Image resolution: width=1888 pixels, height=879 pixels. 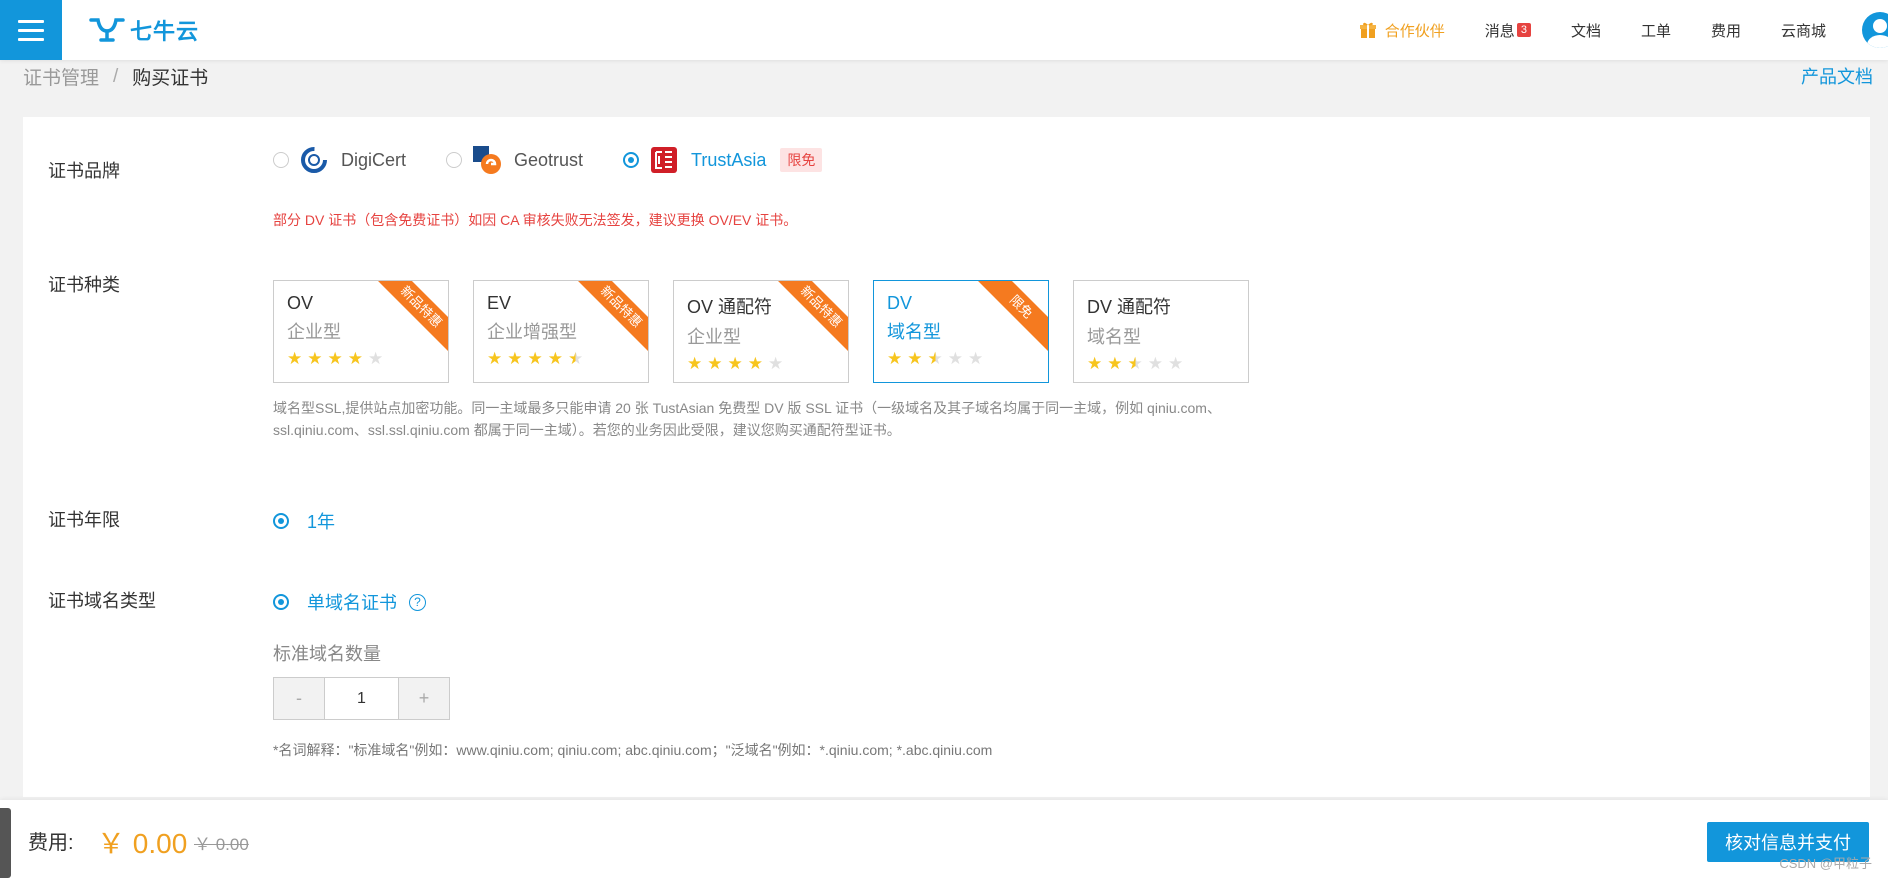 I want to click on brand-option-geotrust: Geotrust, so click(x=514, y=160).